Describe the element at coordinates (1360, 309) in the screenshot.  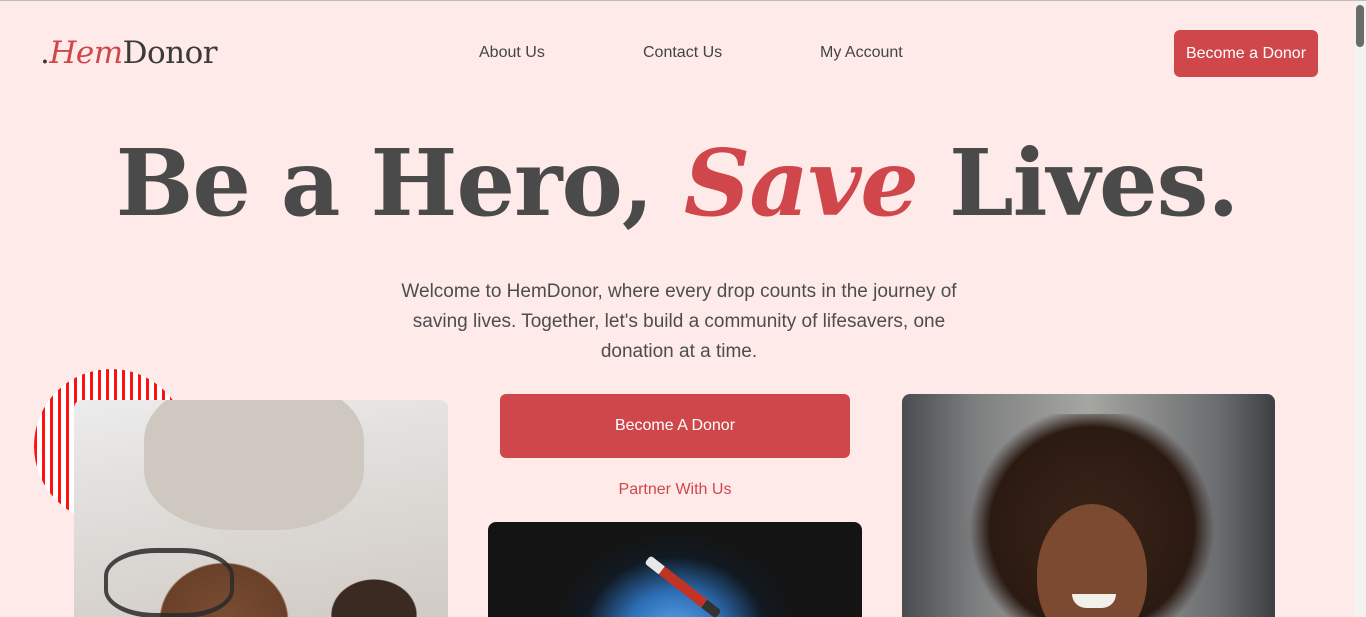
I see `page-scrollbar` at that location.